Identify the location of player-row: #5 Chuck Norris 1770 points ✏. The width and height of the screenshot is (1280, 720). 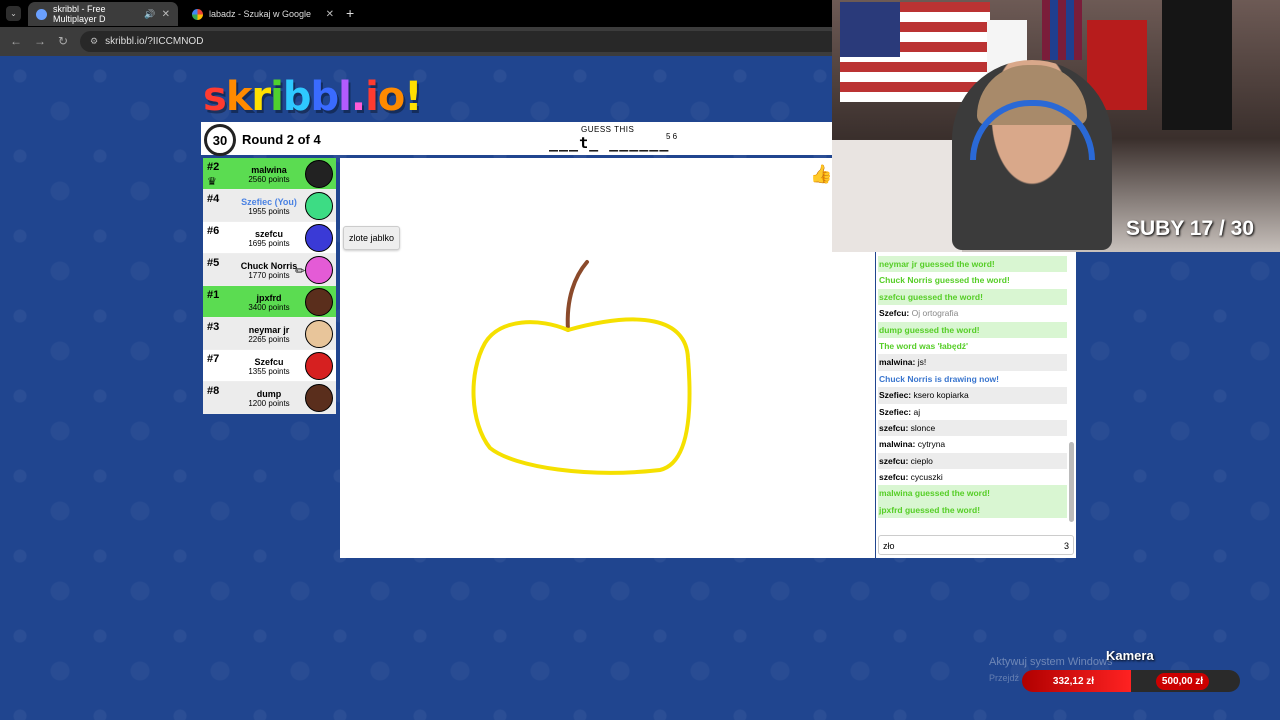
(269, 270).